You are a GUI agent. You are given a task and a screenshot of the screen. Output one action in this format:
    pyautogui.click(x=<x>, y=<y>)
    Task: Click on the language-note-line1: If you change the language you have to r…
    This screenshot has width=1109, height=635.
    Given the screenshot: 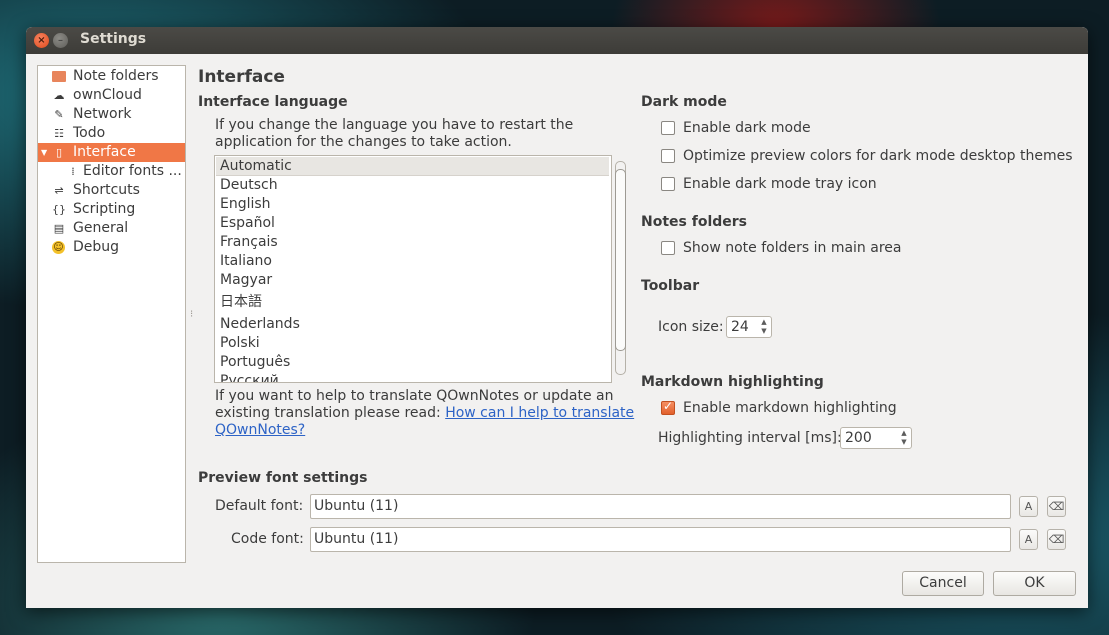 What is the action you would take?
    pyautogui.click(x=394, y=125)
    